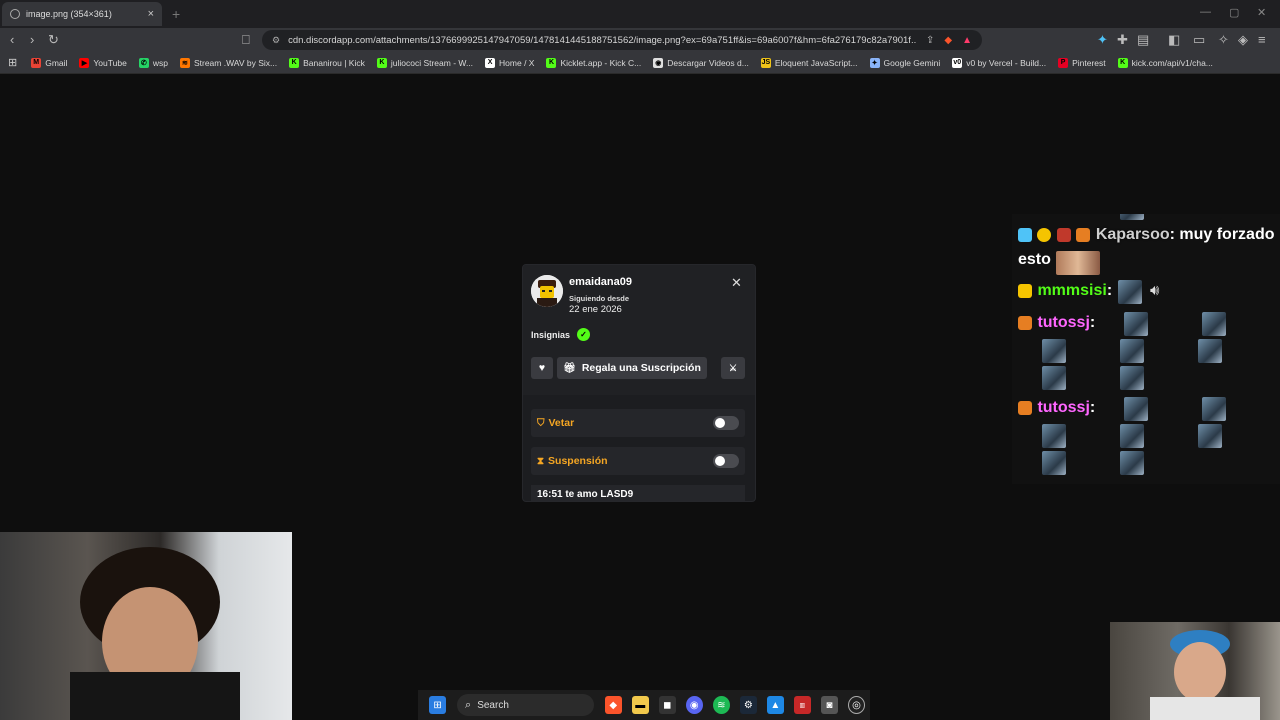  Describe the element at coordinates (1223, 40) in the screenshot. I see `leo-icon: ✧` at that location.